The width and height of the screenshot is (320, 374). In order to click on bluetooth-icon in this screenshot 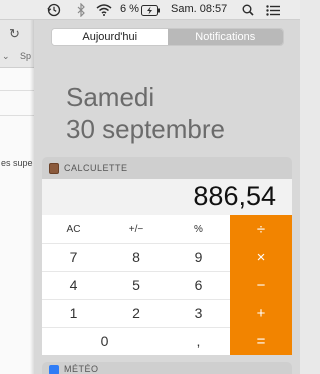, I will do `click(81, 10)`.